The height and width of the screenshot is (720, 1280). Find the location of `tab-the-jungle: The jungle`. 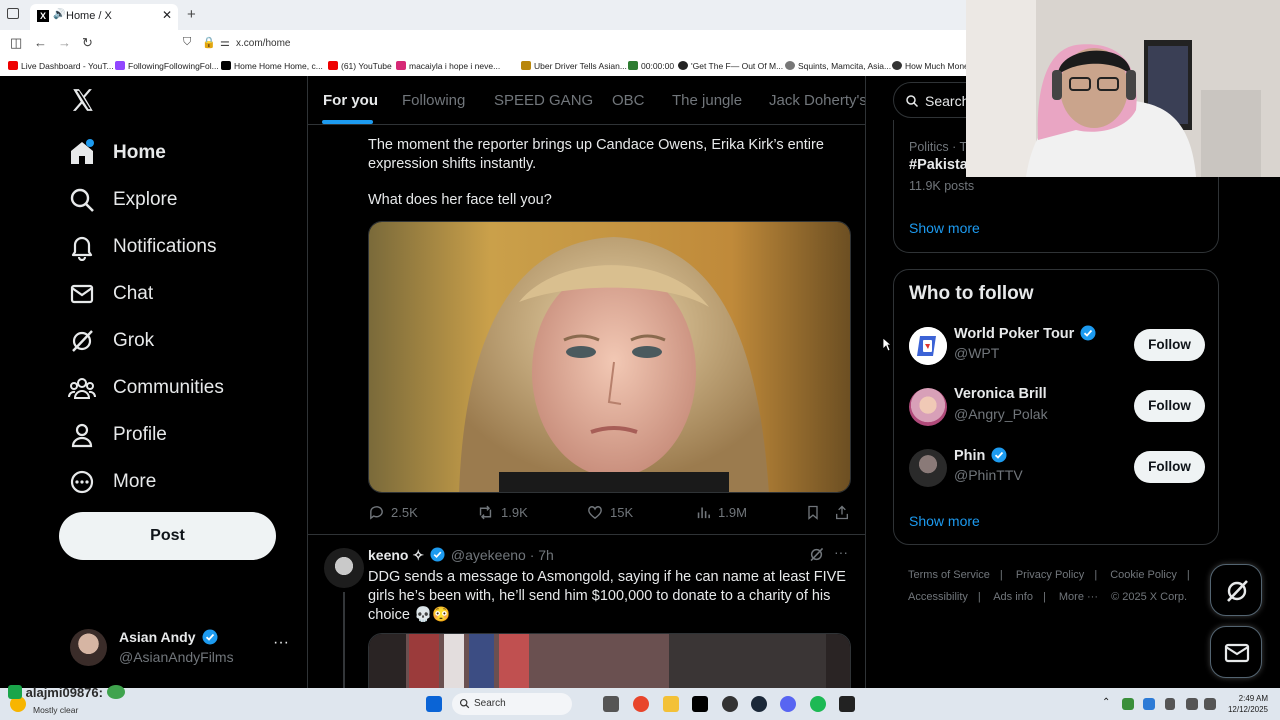

tab-the-jungle: The jungle is located at coordinates (707, 100).